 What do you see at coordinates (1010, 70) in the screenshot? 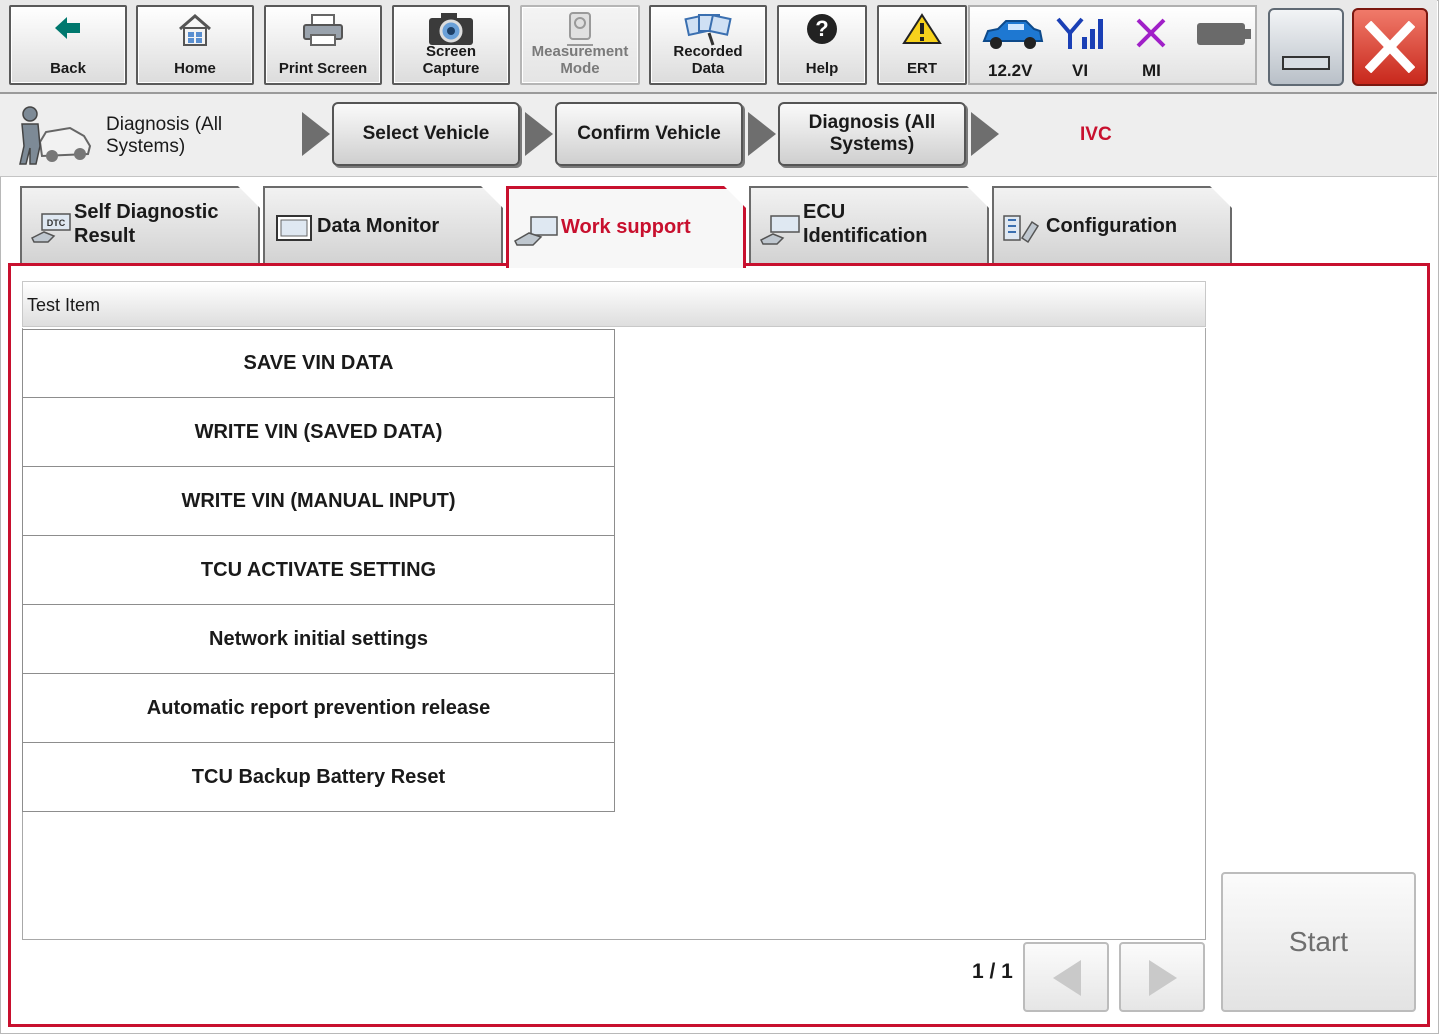
I see `battery-voltage: 12.2V` at bounding box center [1010, 70].